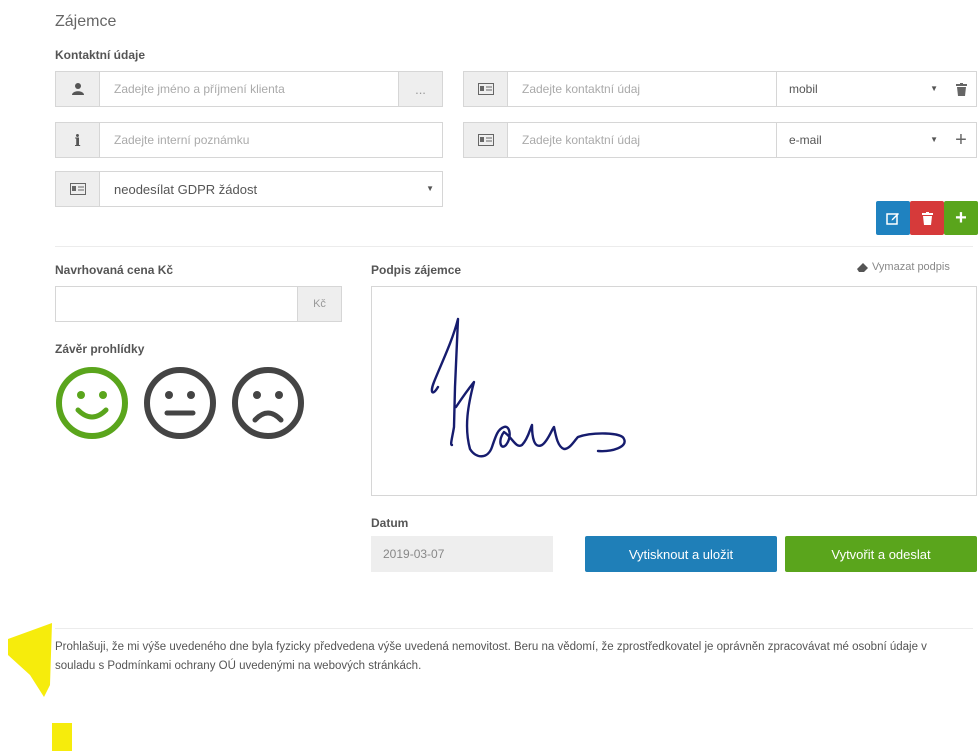 The image size is (978, 751). I want to click on contact-type-value: e-mail, so click(805, 140).